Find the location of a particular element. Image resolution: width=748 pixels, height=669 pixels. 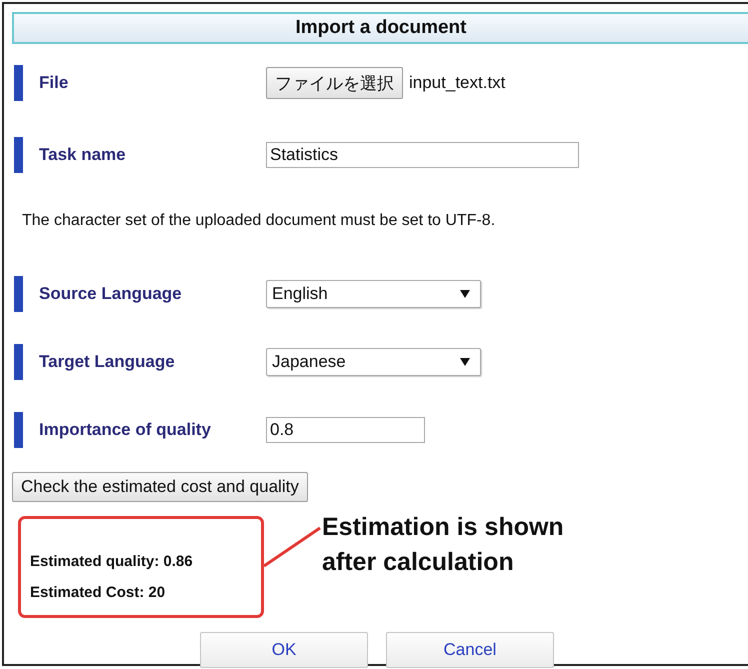

file-name: input_text.txt is located at coordinates (457, 83).